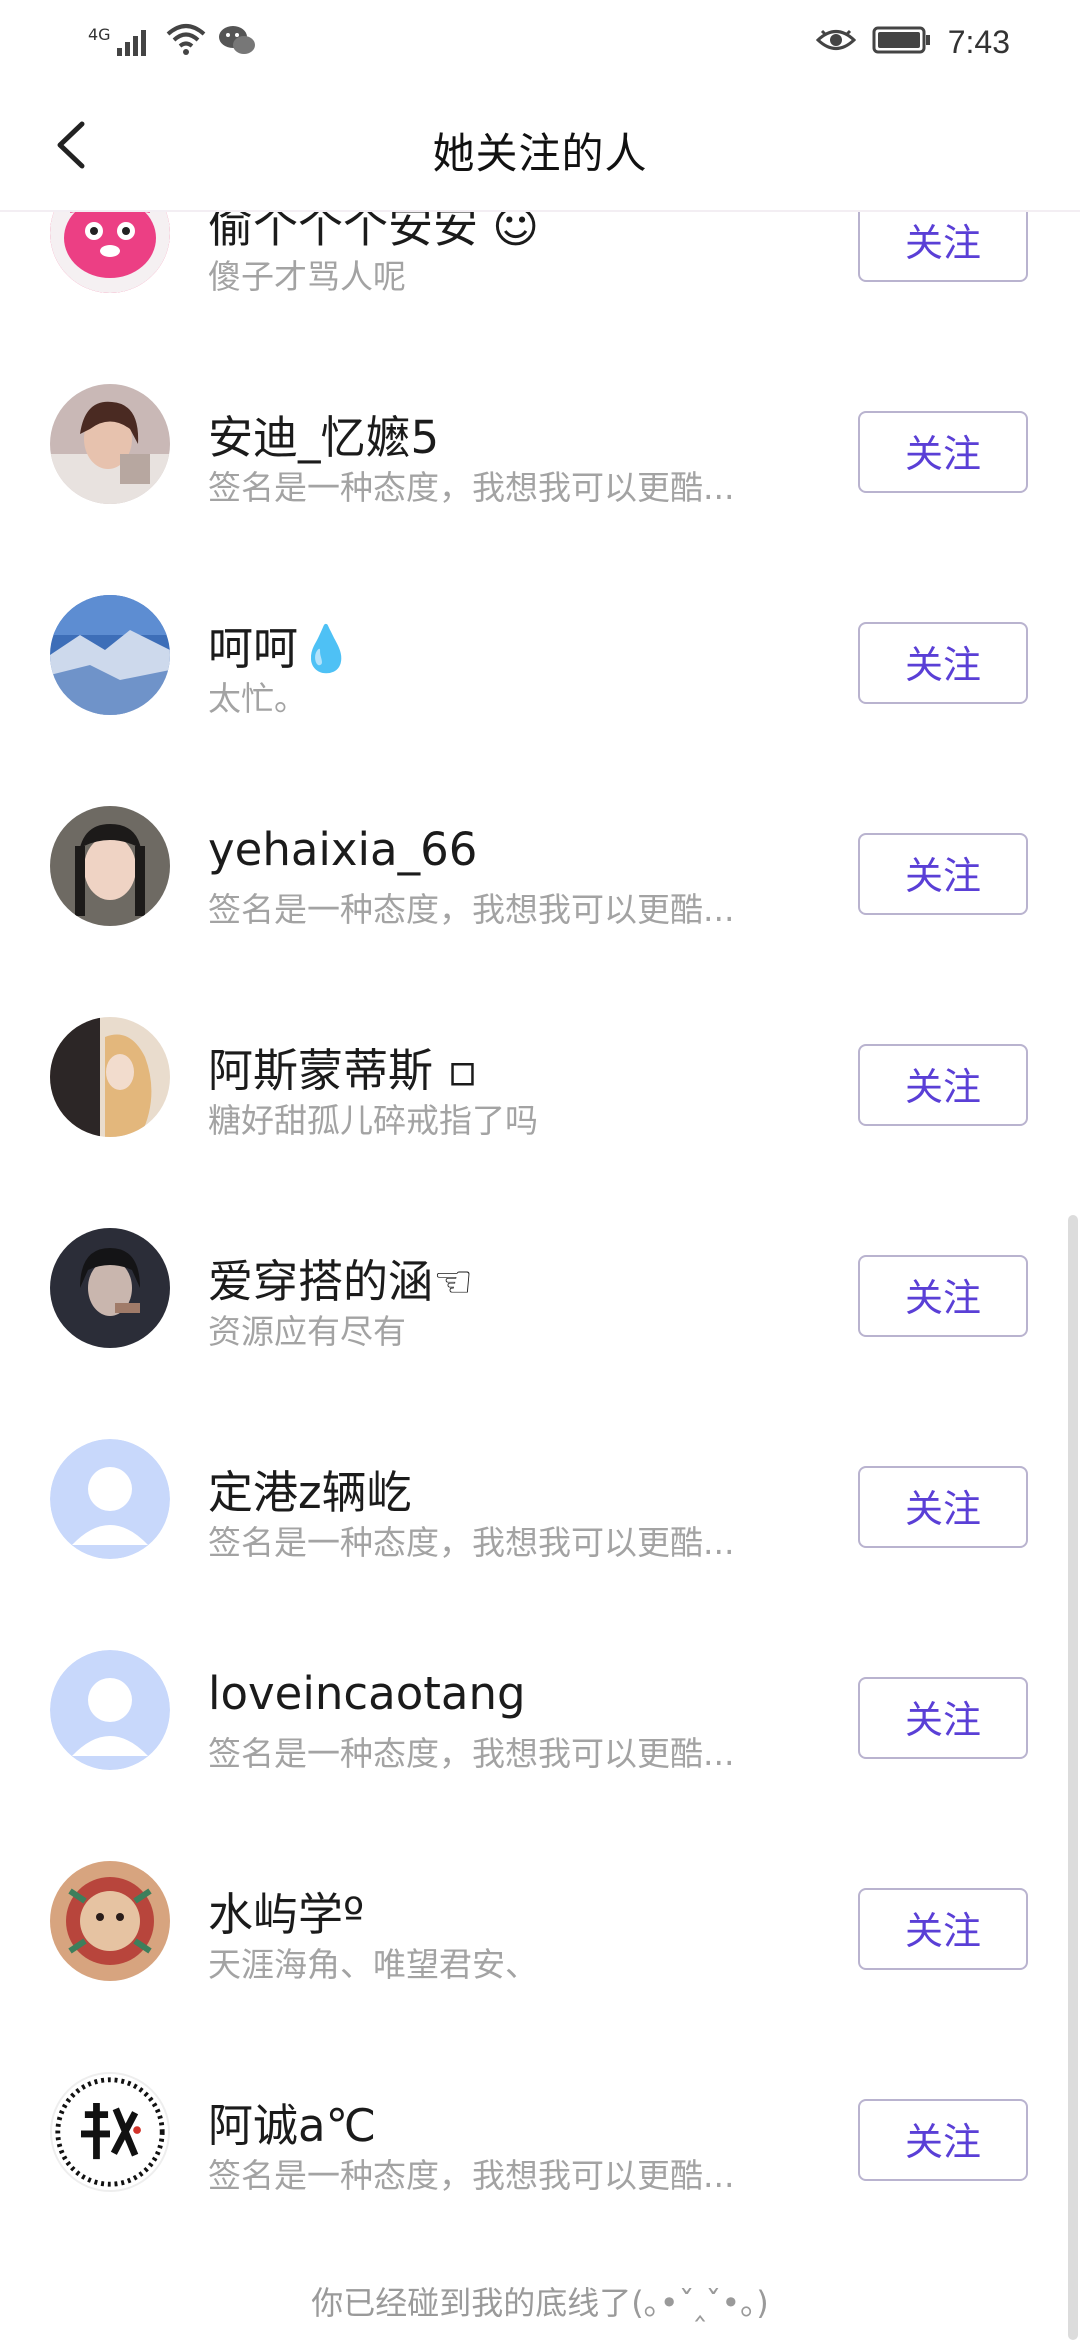 This screenshot has width=1080, height=2340. What do you see at coordinates (540, 1419) in the screenshot?
I see `list-item: 定港z辆屹 签名是一种态度，我想我可以更酷... 关注` at bounding box center [540, 1419].